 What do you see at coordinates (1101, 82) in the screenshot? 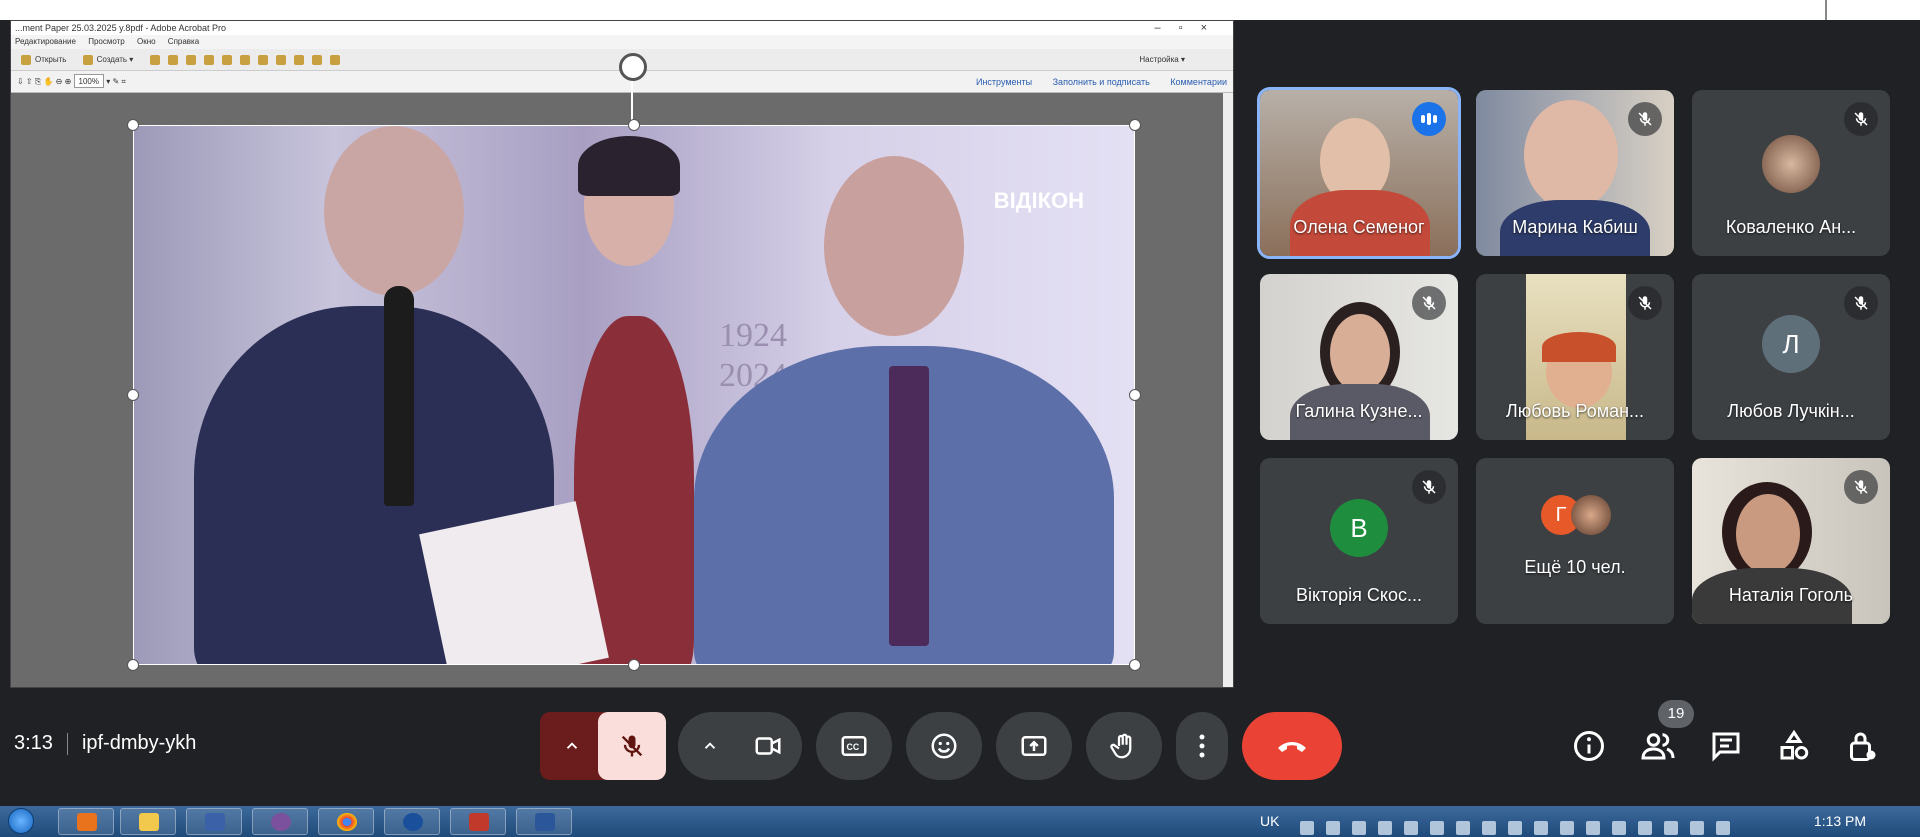
I see `fill-sign-link: Заполнить и подписать` at bounding box center [1101, 82].